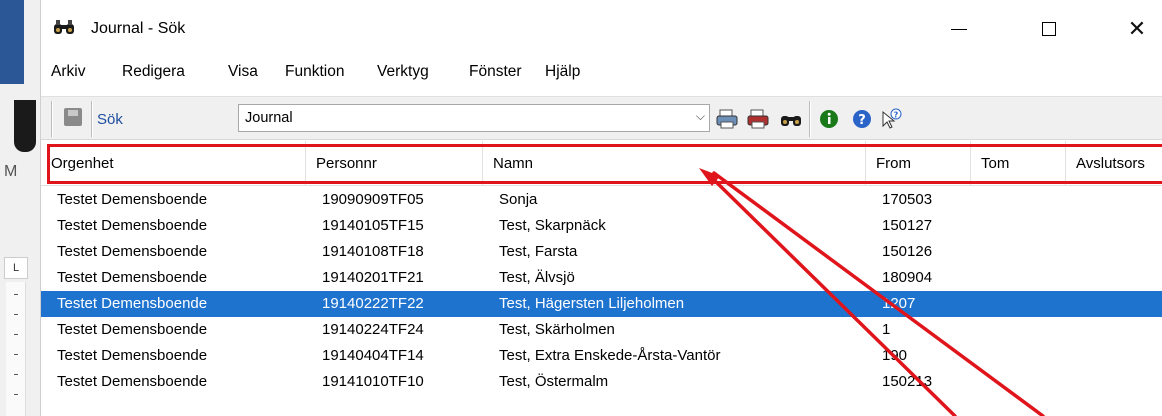 The height and width of the screenshot is (416, 1162). Describe the element at coordinates (373, 225) in the screenshot. I see `cell-personnr: 19140105TF15` at that location.